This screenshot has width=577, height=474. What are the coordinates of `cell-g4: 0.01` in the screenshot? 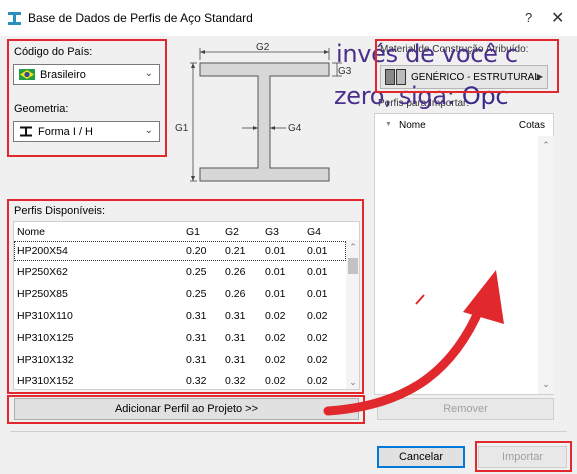 It's located at (317, 251).